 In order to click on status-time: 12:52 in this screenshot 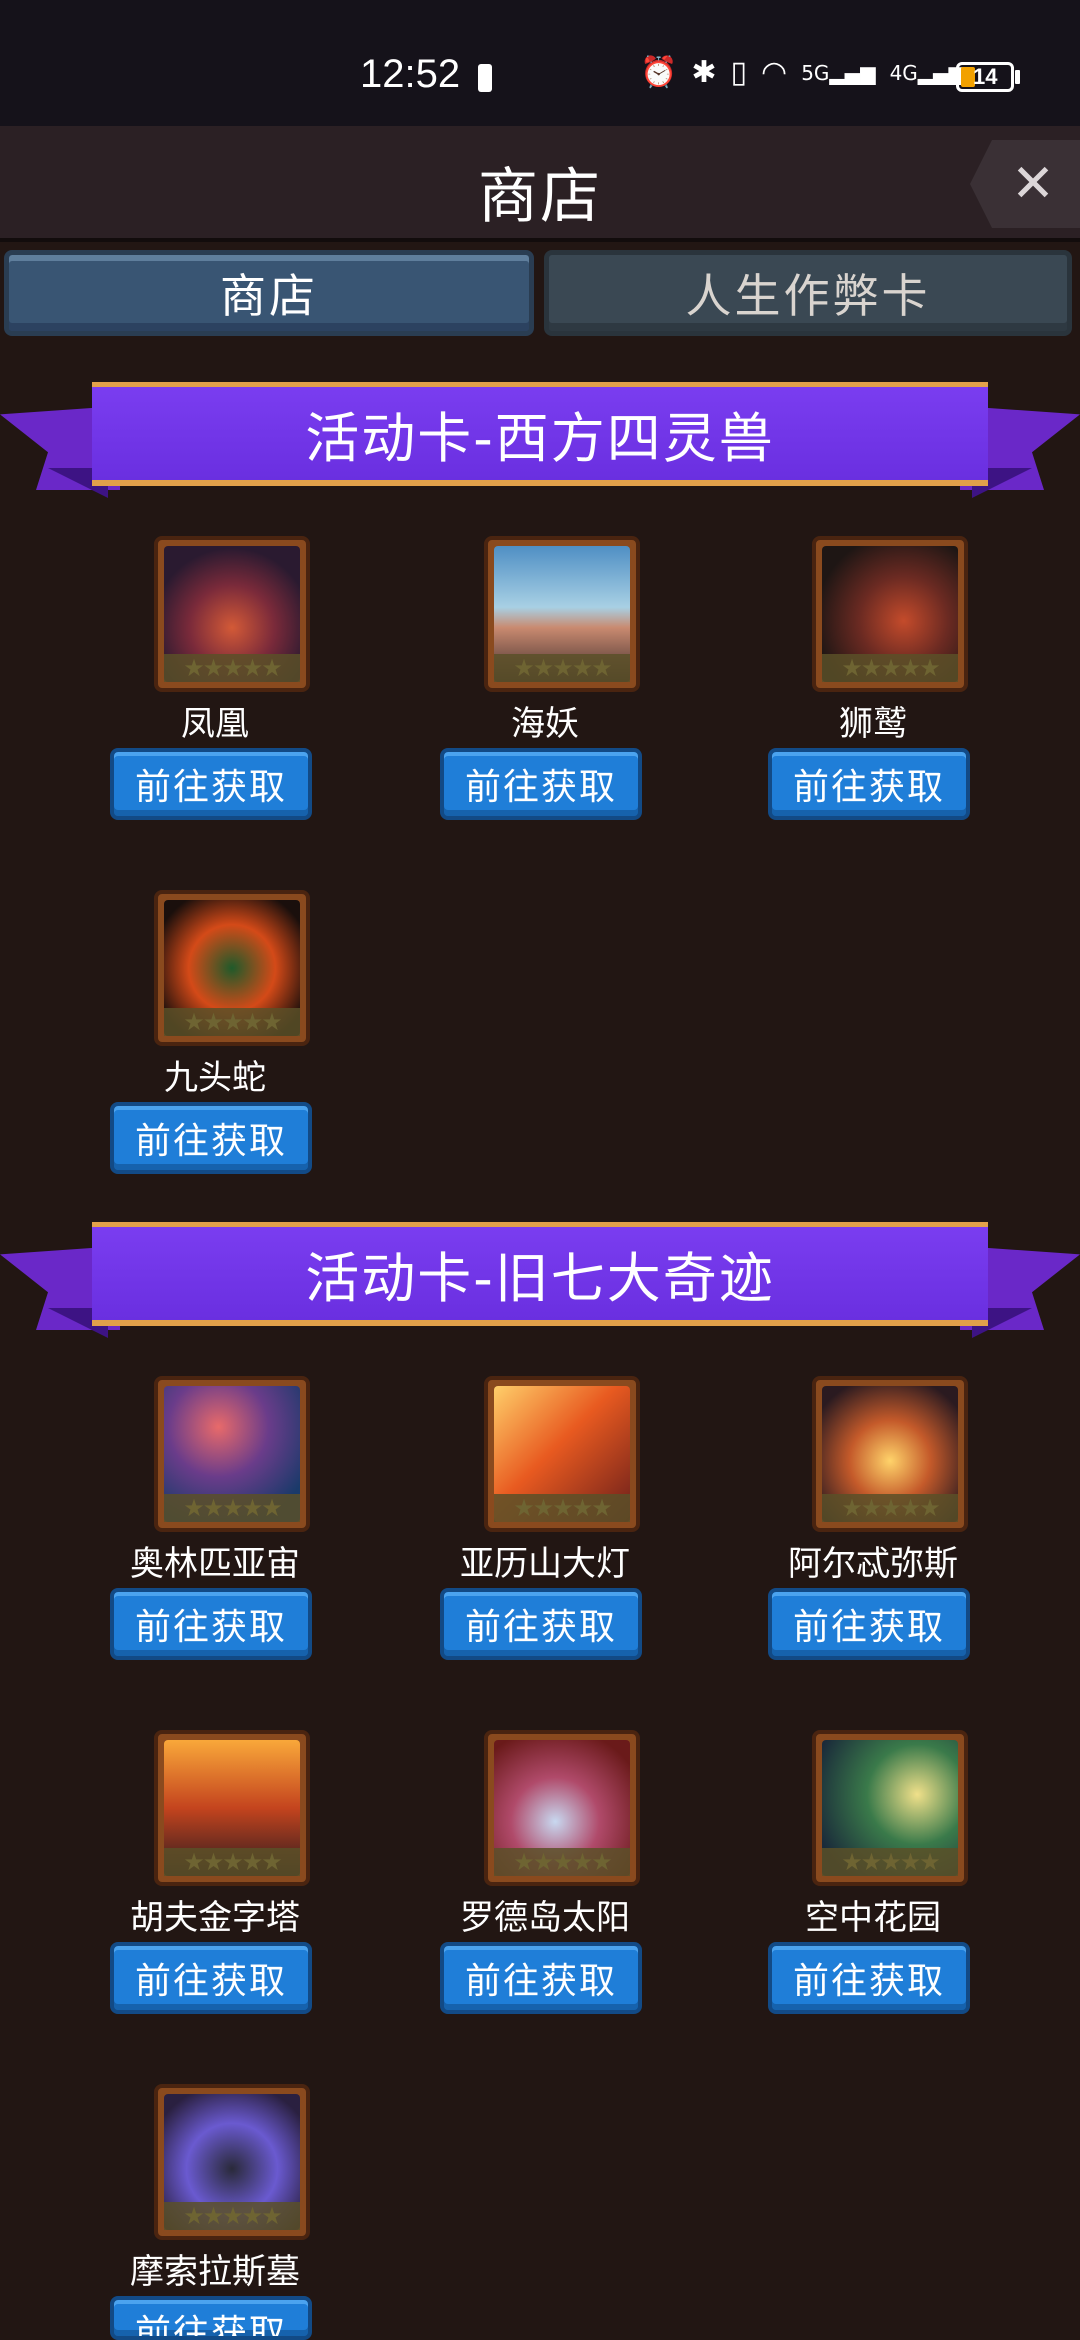, I will do `click(410, 74)`.